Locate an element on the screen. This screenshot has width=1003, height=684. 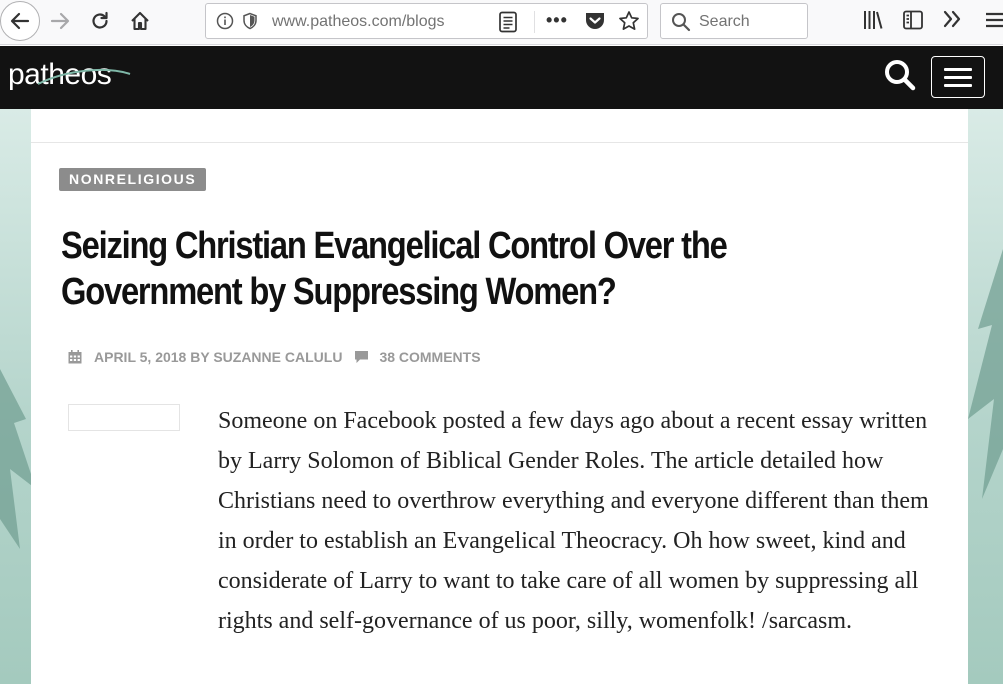
forward-arrow-icon is located at coordinates (60, 21).